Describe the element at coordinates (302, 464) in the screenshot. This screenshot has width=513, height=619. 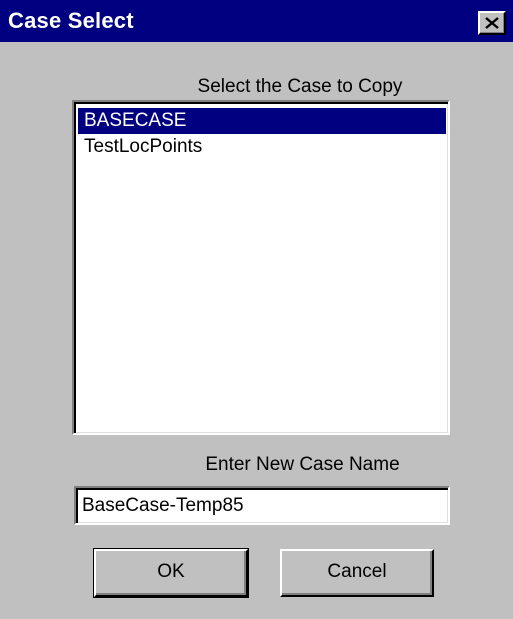
I see `new-case-name-label: Enter New Case Name` at that location.